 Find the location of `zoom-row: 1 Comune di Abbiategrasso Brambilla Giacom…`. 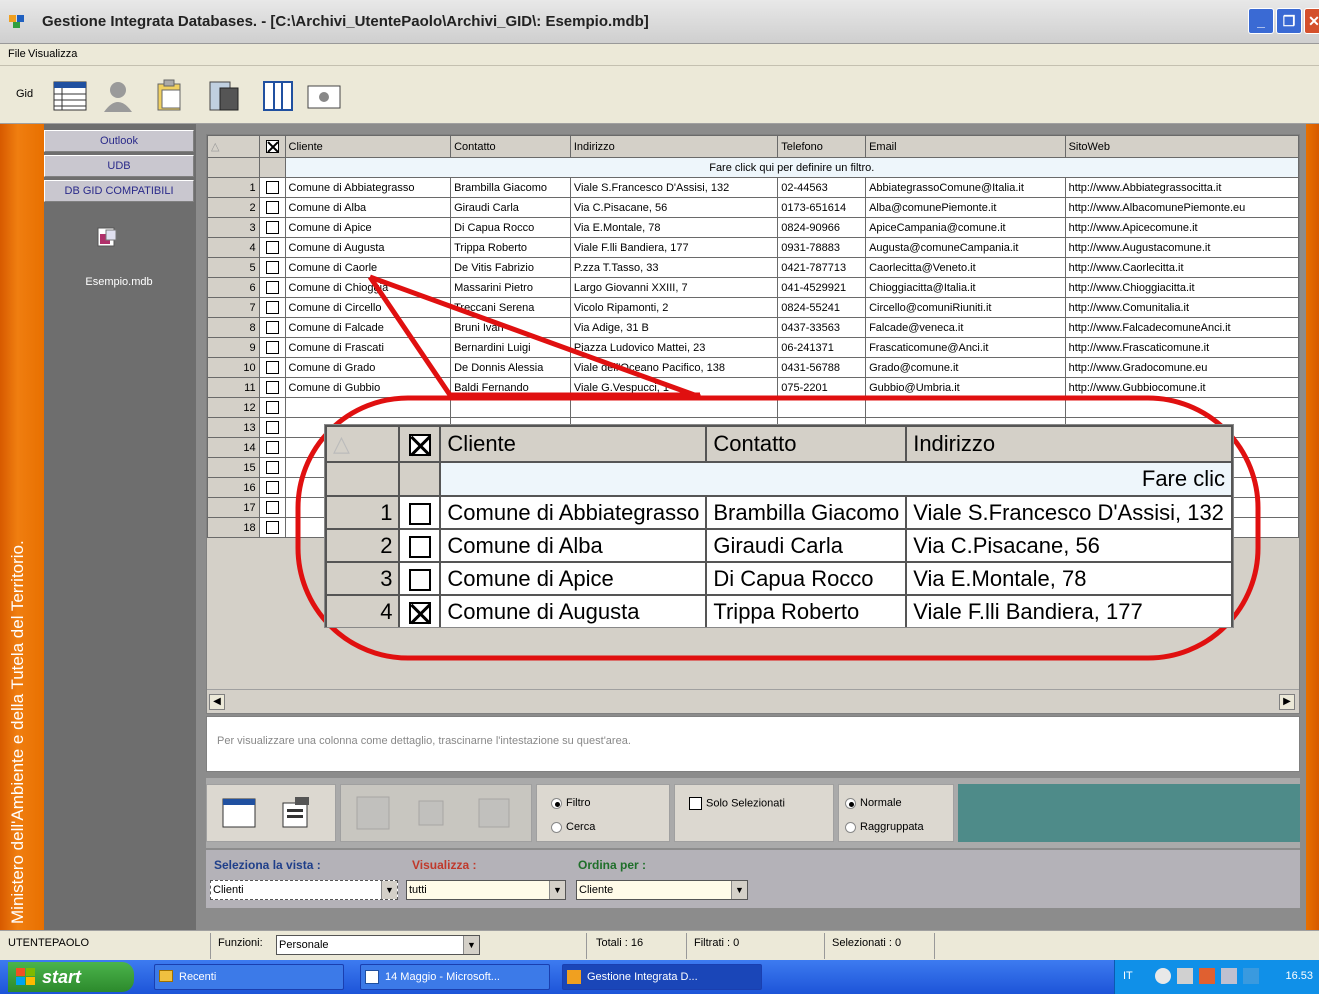

zoom-row: 1 Comune di Abbiategrasso Brambilla Giacom… is located at coordinates (779, 512).